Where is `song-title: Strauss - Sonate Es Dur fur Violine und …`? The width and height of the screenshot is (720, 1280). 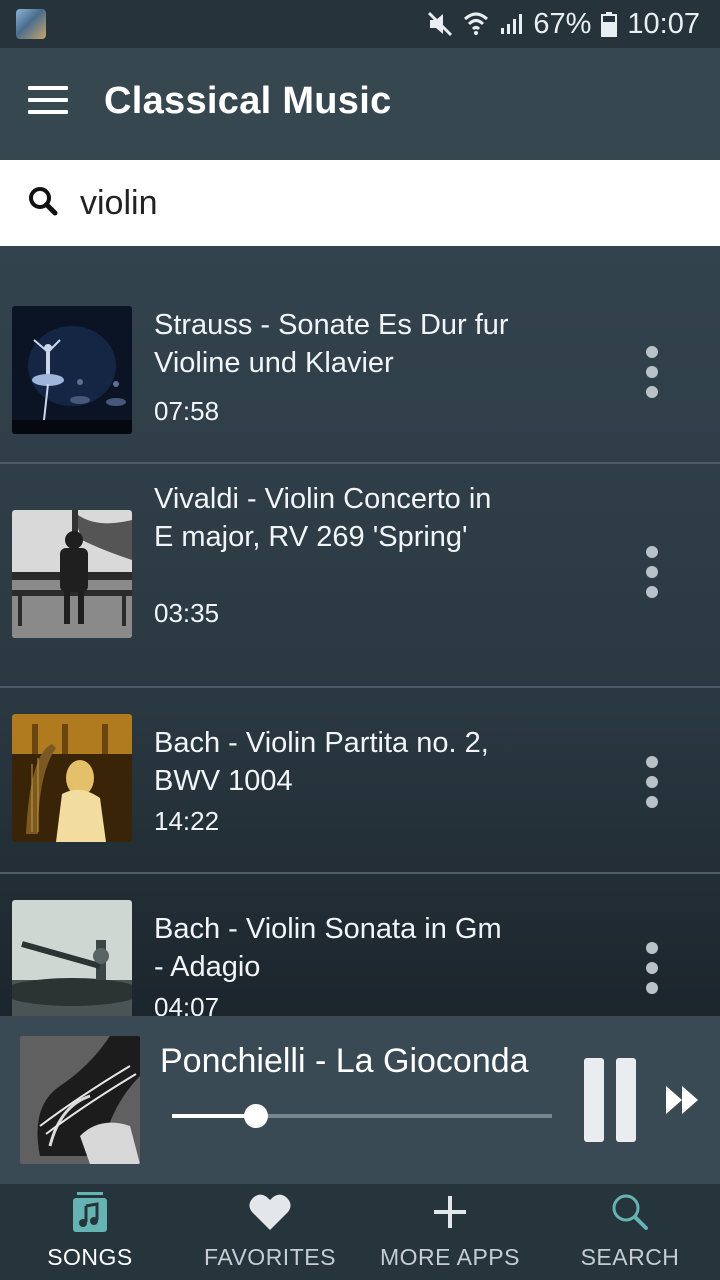
song-title: Strauss - Sonate Es Dur fur Violine und … is located at coordinates (331, 344).